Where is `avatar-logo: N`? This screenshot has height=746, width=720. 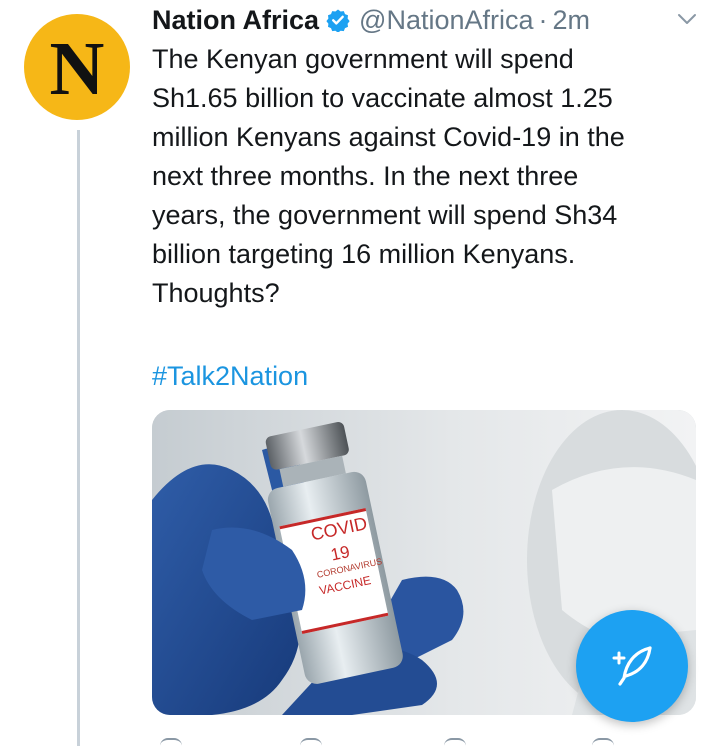 avatar-logo: N is located at coordinates (77, 69).